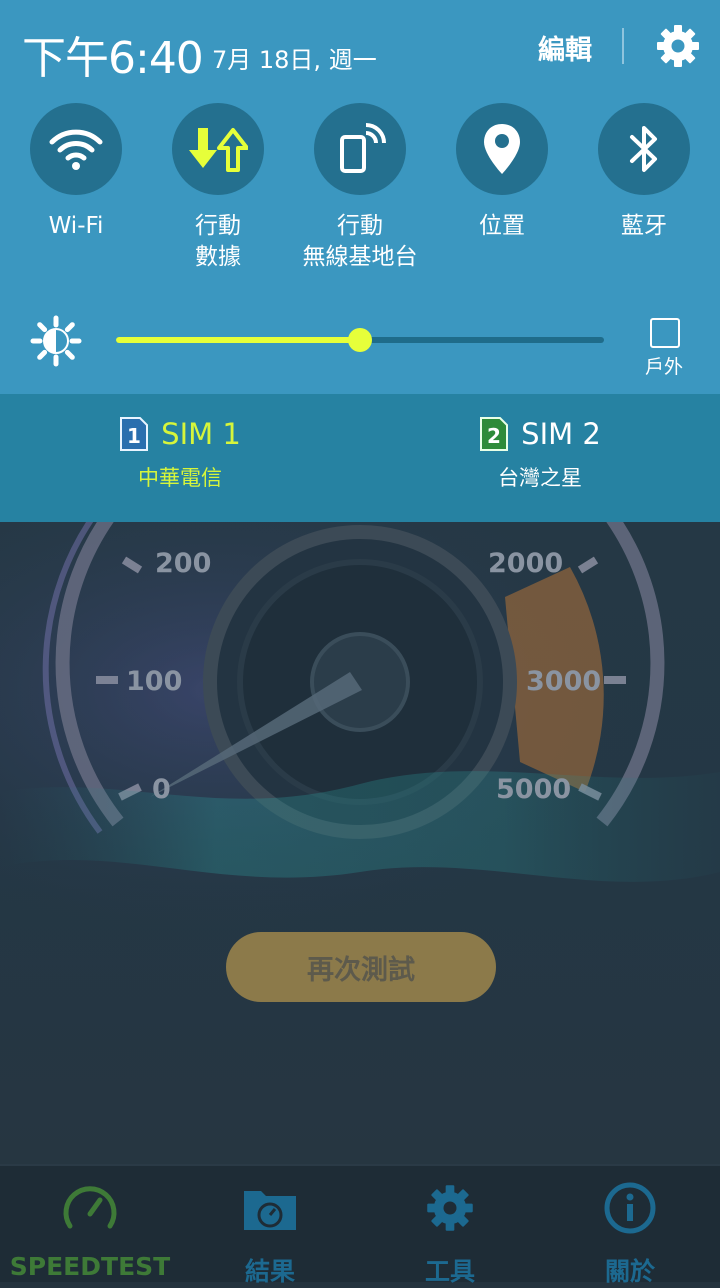  Describe the element at coordinates (678, 46) in the screenshot. I see `settings-gear-icon` at that location.